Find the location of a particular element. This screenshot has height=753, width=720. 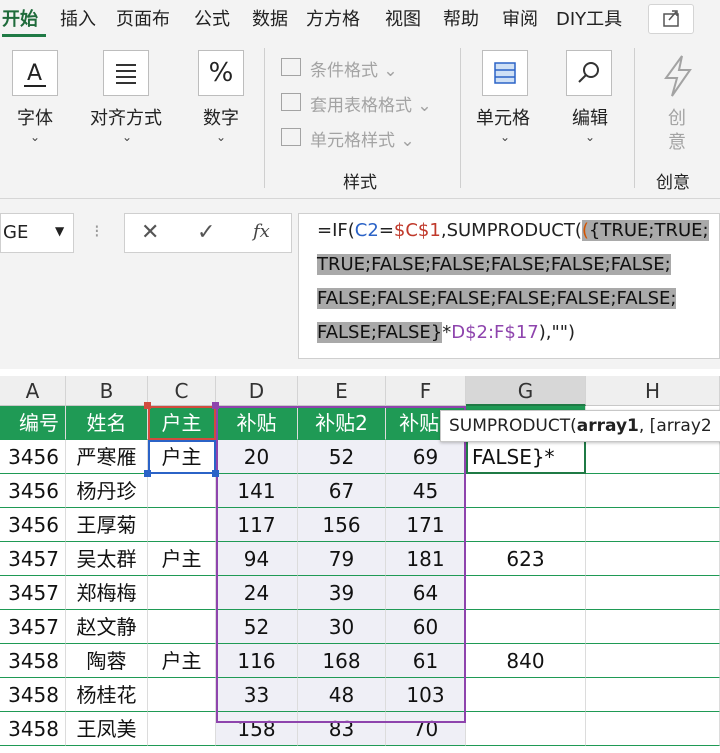

table-cell: 杨丹珍 is located at coordinates (107, 491).